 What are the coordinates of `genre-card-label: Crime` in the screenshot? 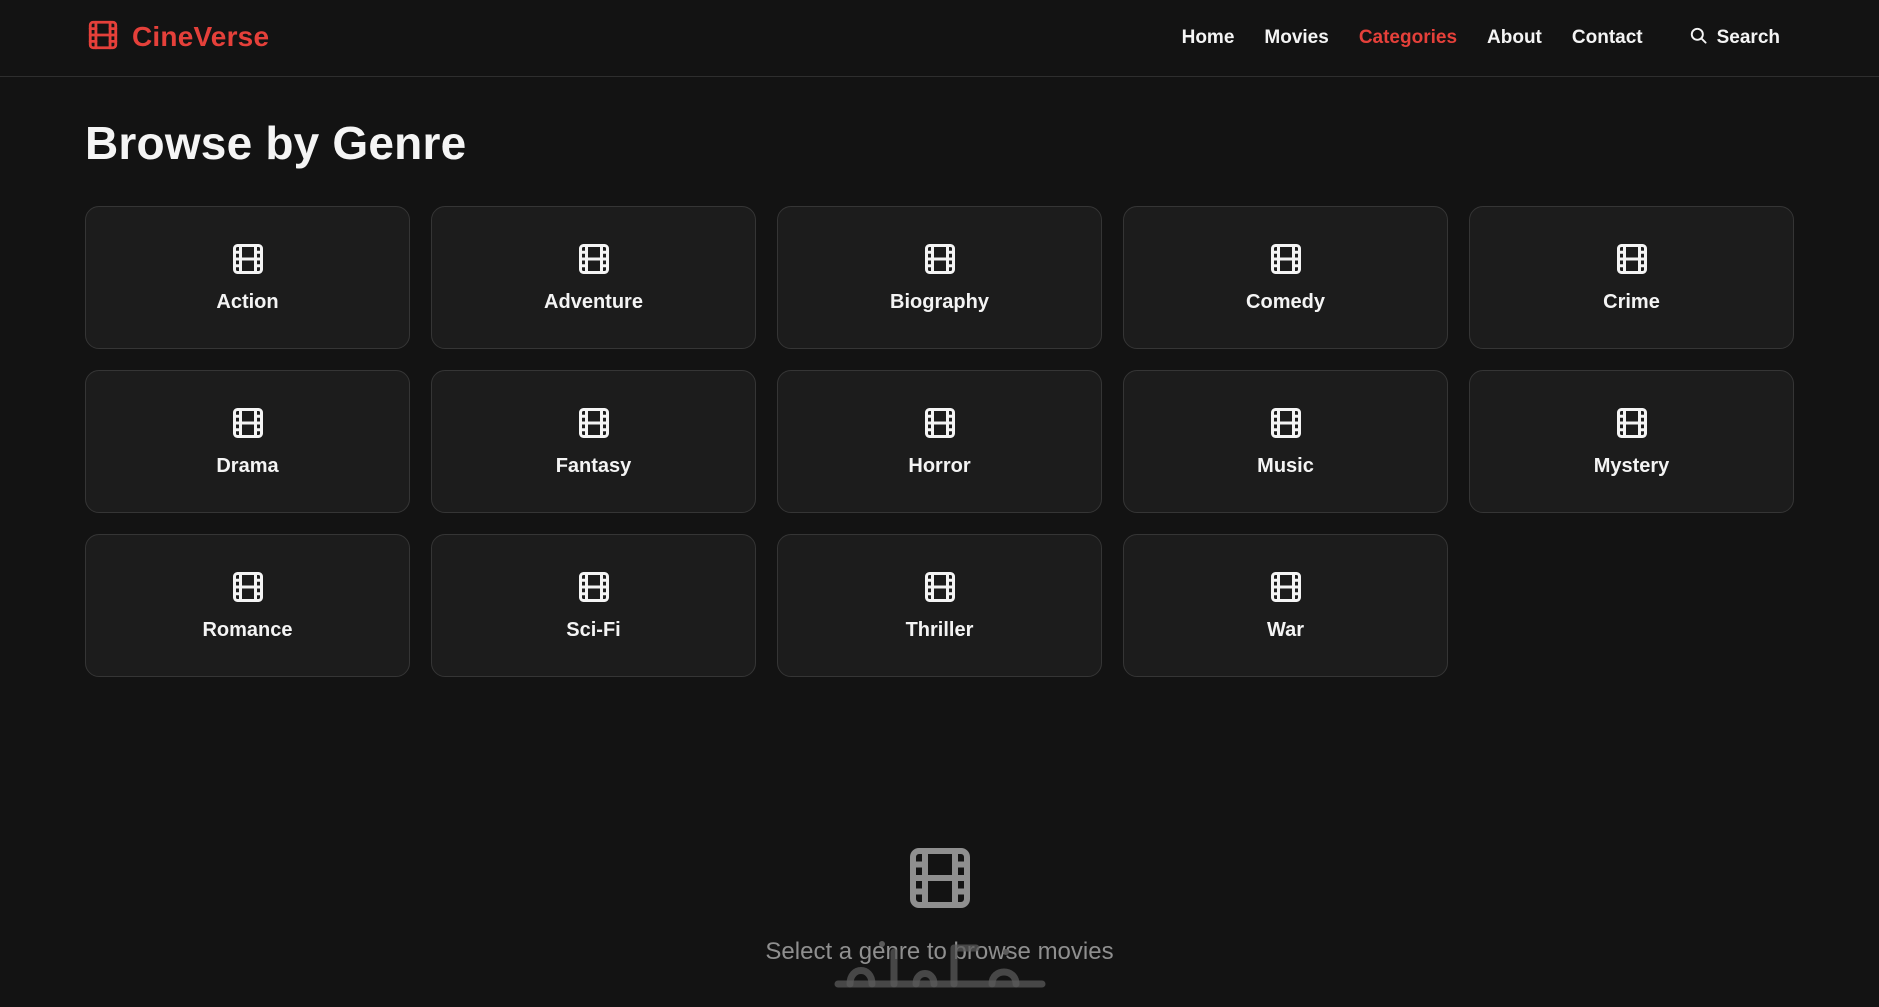 It's located at (1631, 302).